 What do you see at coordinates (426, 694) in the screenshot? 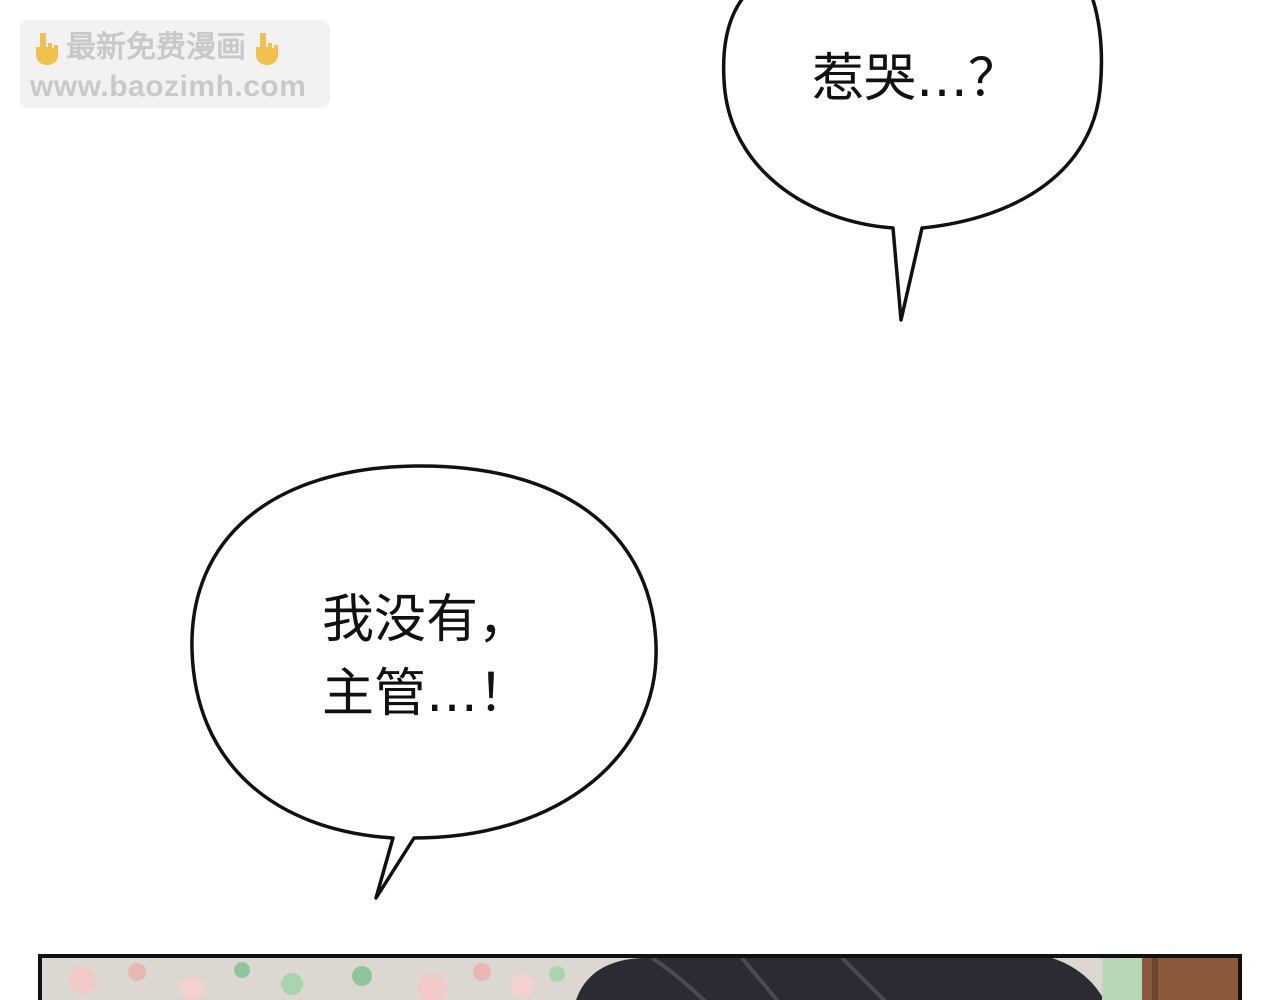
I see `bubble-line: 主管…！` at bounding box center [426, 694].